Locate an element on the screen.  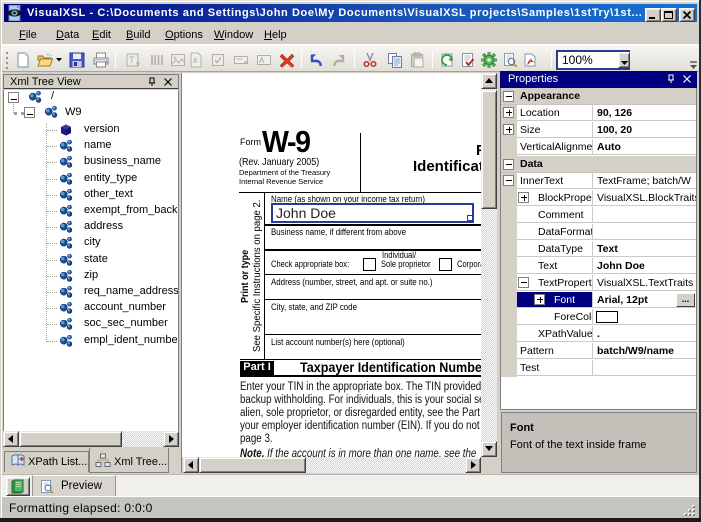
svg-text: T is located at coordinates (132, 60).